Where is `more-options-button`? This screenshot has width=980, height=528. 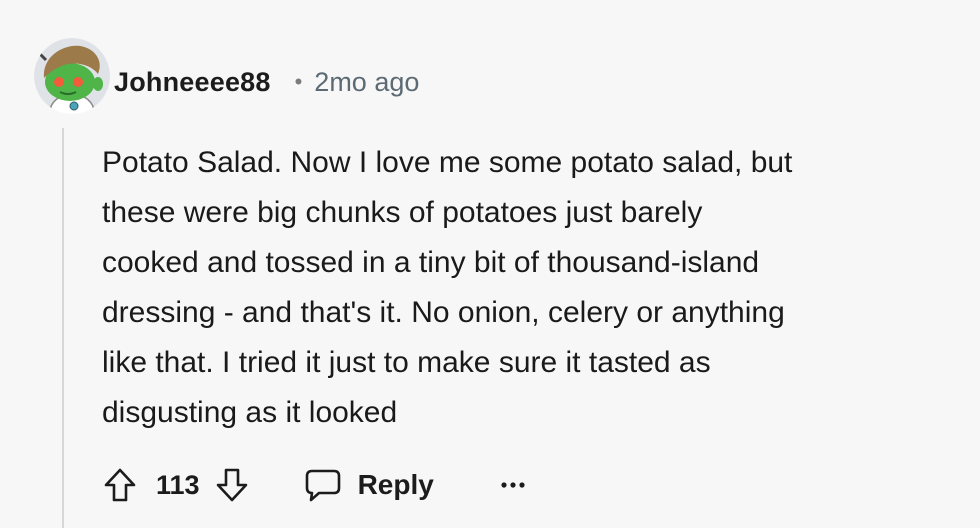
more-options-button is located at coordinates (513, 485).